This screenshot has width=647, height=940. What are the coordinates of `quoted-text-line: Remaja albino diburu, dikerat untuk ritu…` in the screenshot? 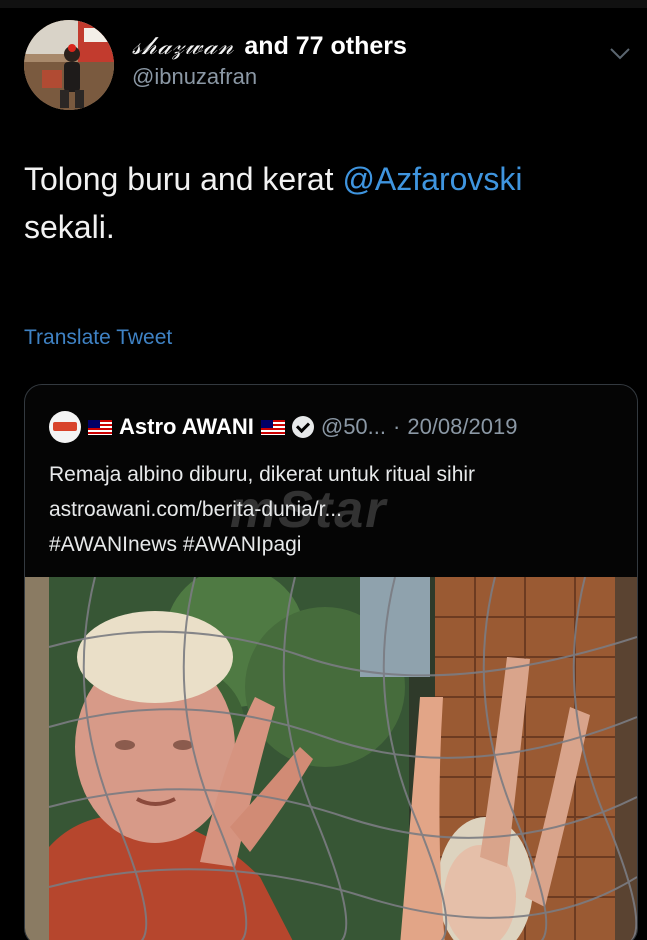 It's located at (262, 474).